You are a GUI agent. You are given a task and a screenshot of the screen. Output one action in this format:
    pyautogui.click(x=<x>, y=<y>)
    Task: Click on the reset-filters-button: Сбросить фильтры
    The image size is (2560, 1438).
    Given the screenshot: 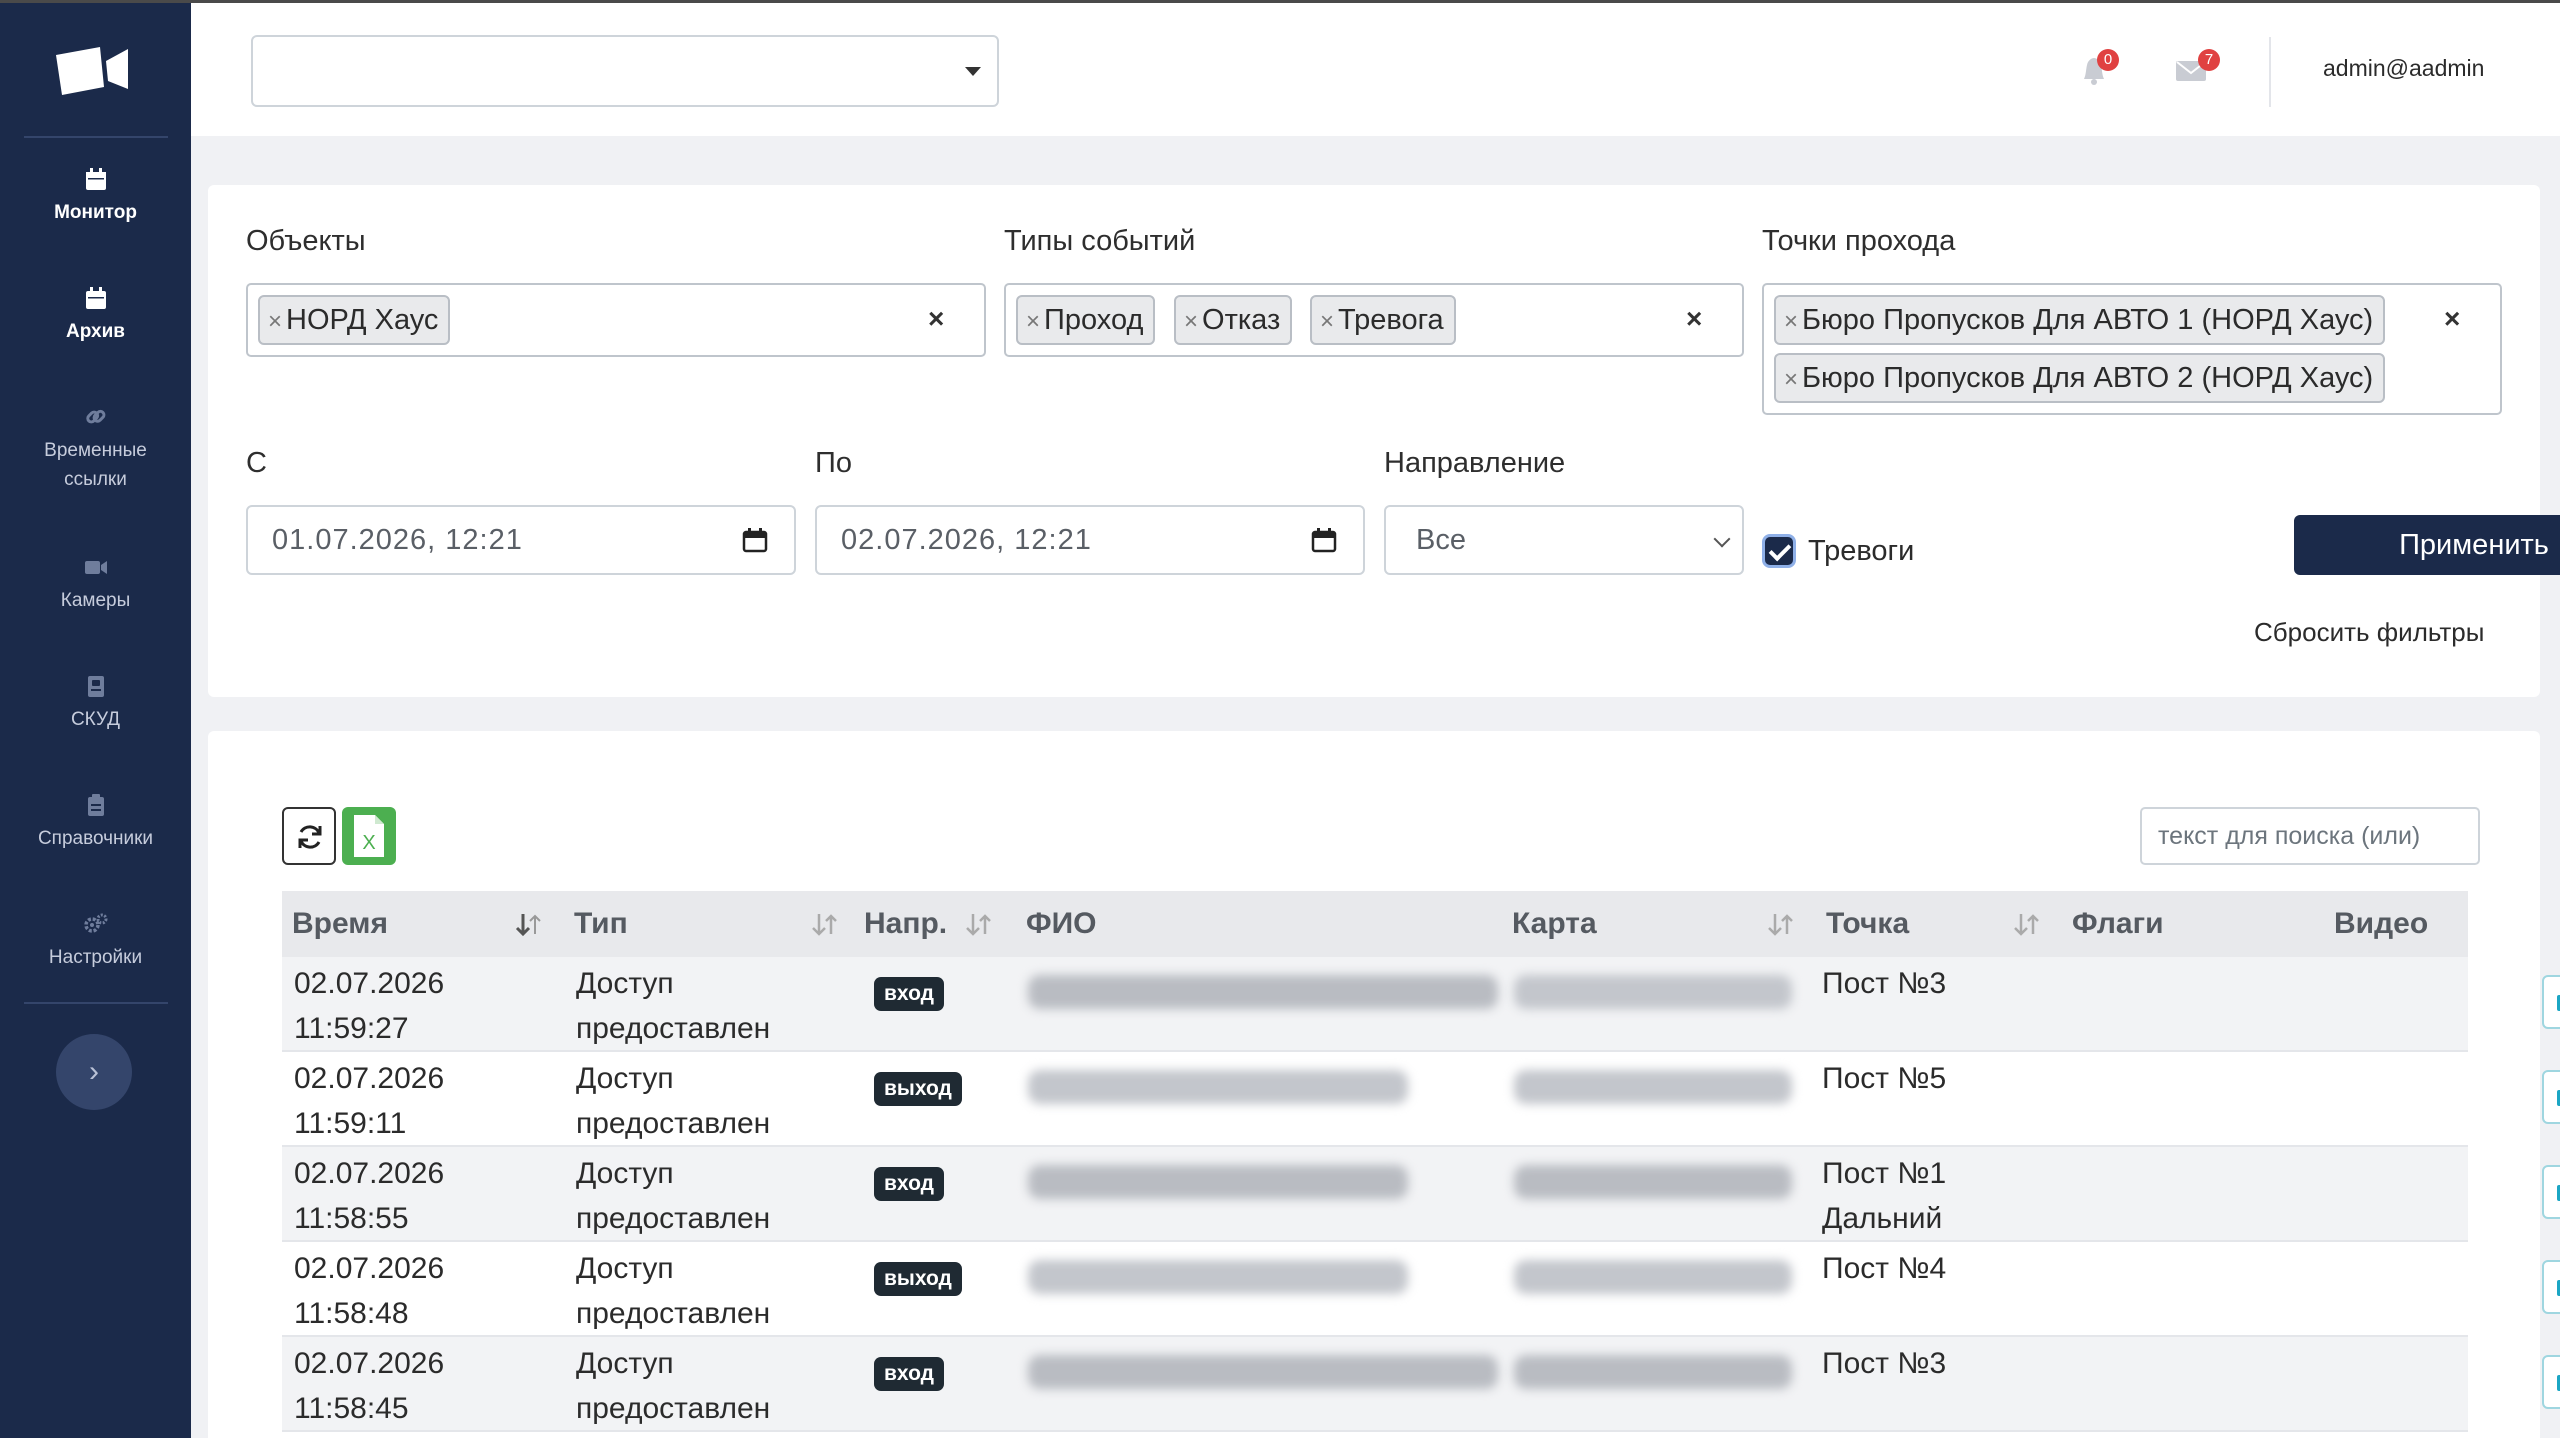 What is the action you would take?
    pyautogui.click(x=2369, y=632)
    